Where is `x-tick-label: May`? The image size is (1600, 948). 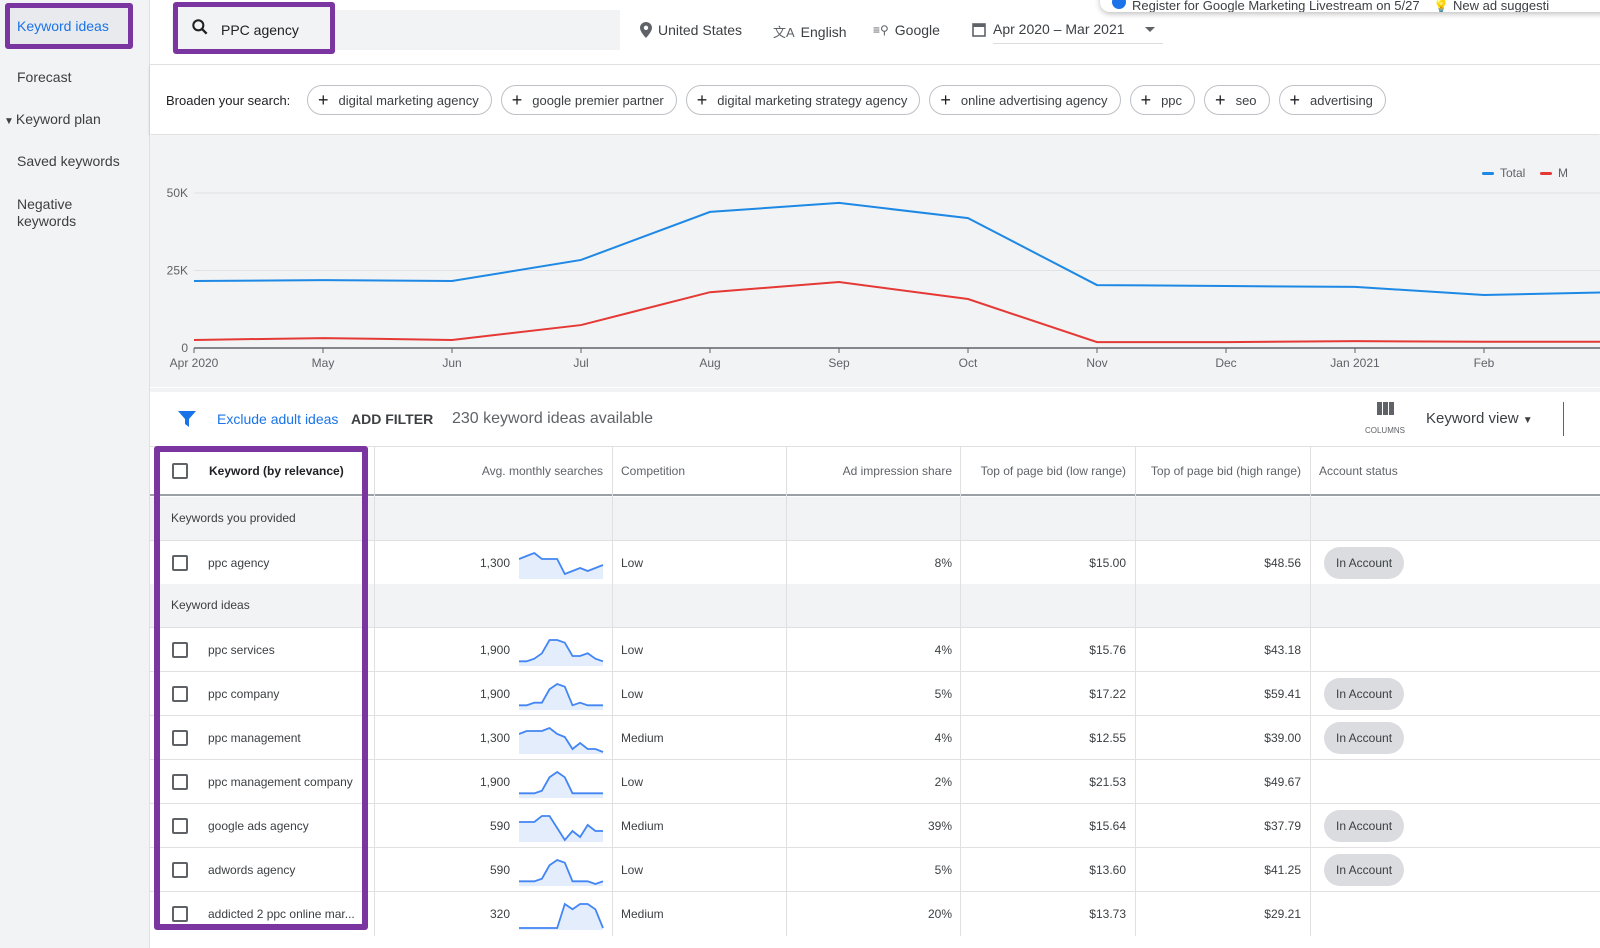 x-tick-label: May is located at coordinates (323, 363).